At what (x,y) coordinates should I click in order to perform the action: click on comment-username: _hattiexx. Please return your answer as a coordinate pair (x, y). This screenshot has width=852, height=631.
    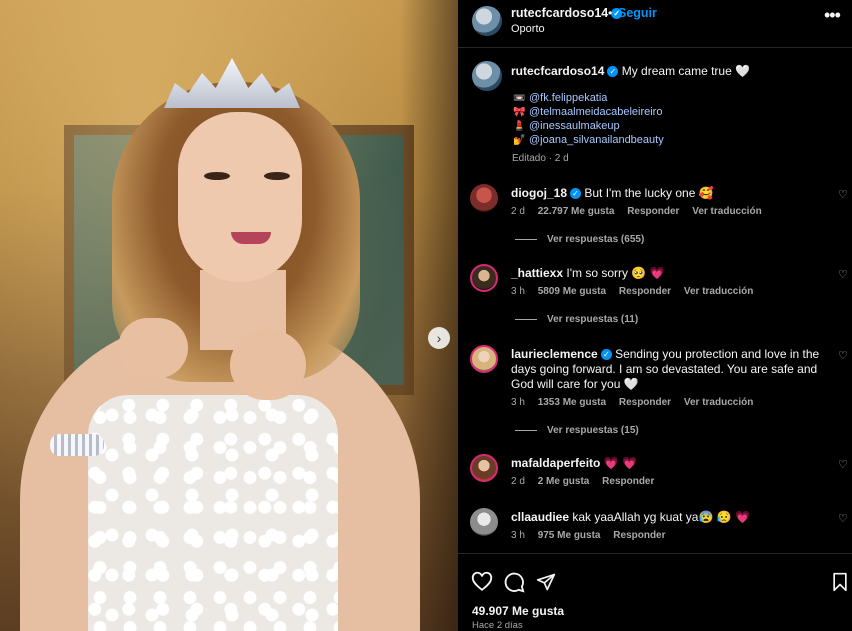
    Looking at the image, I should click on (537, 273).